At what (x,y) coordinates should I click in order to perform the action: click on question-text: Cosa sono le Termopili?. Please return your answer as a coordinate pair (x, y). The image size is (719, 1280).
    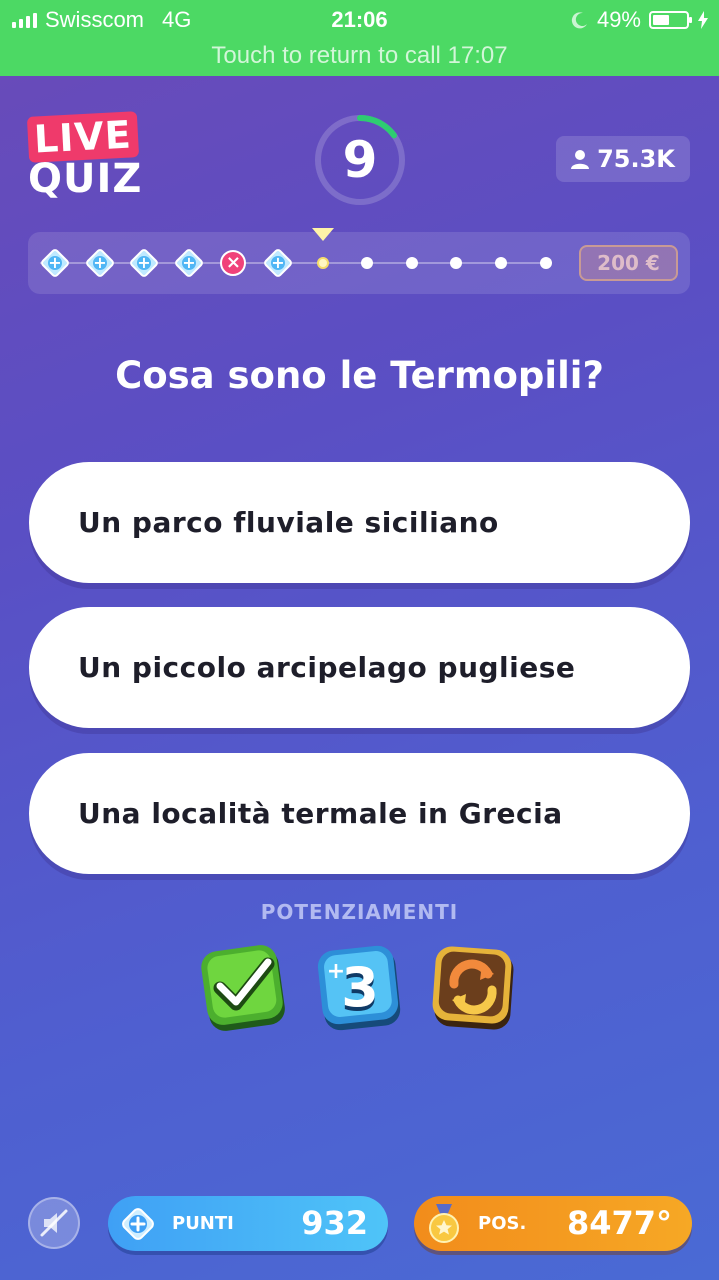
    Looking at the image, I should click on (359, 375).